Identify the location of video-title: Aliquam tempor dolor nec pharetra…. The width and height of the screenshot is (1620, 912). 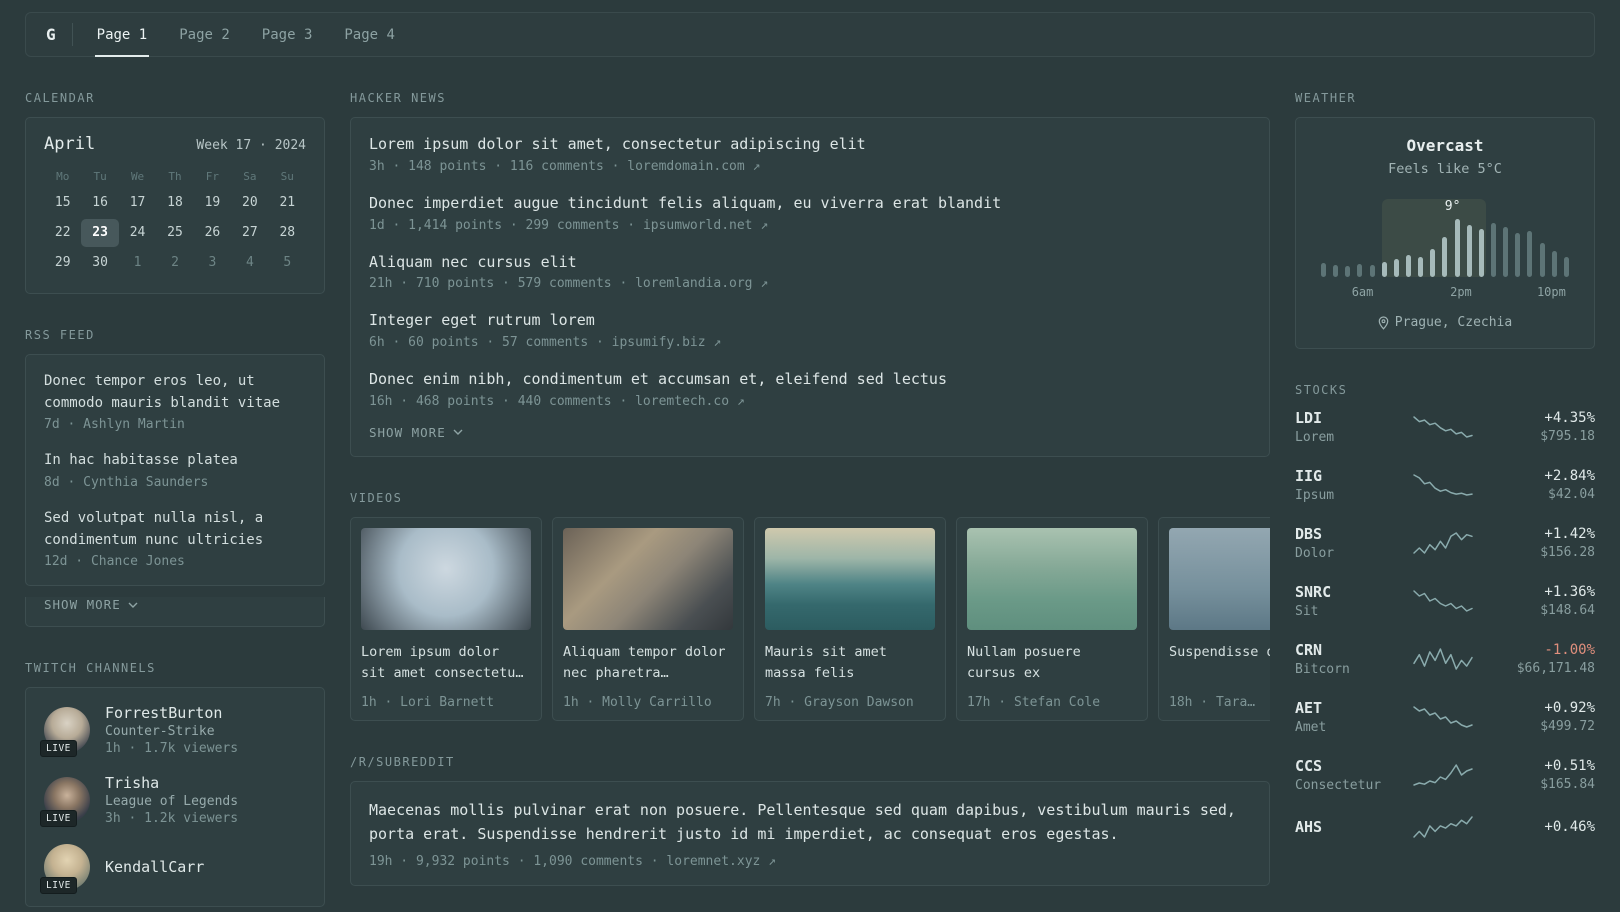
(648, 664).